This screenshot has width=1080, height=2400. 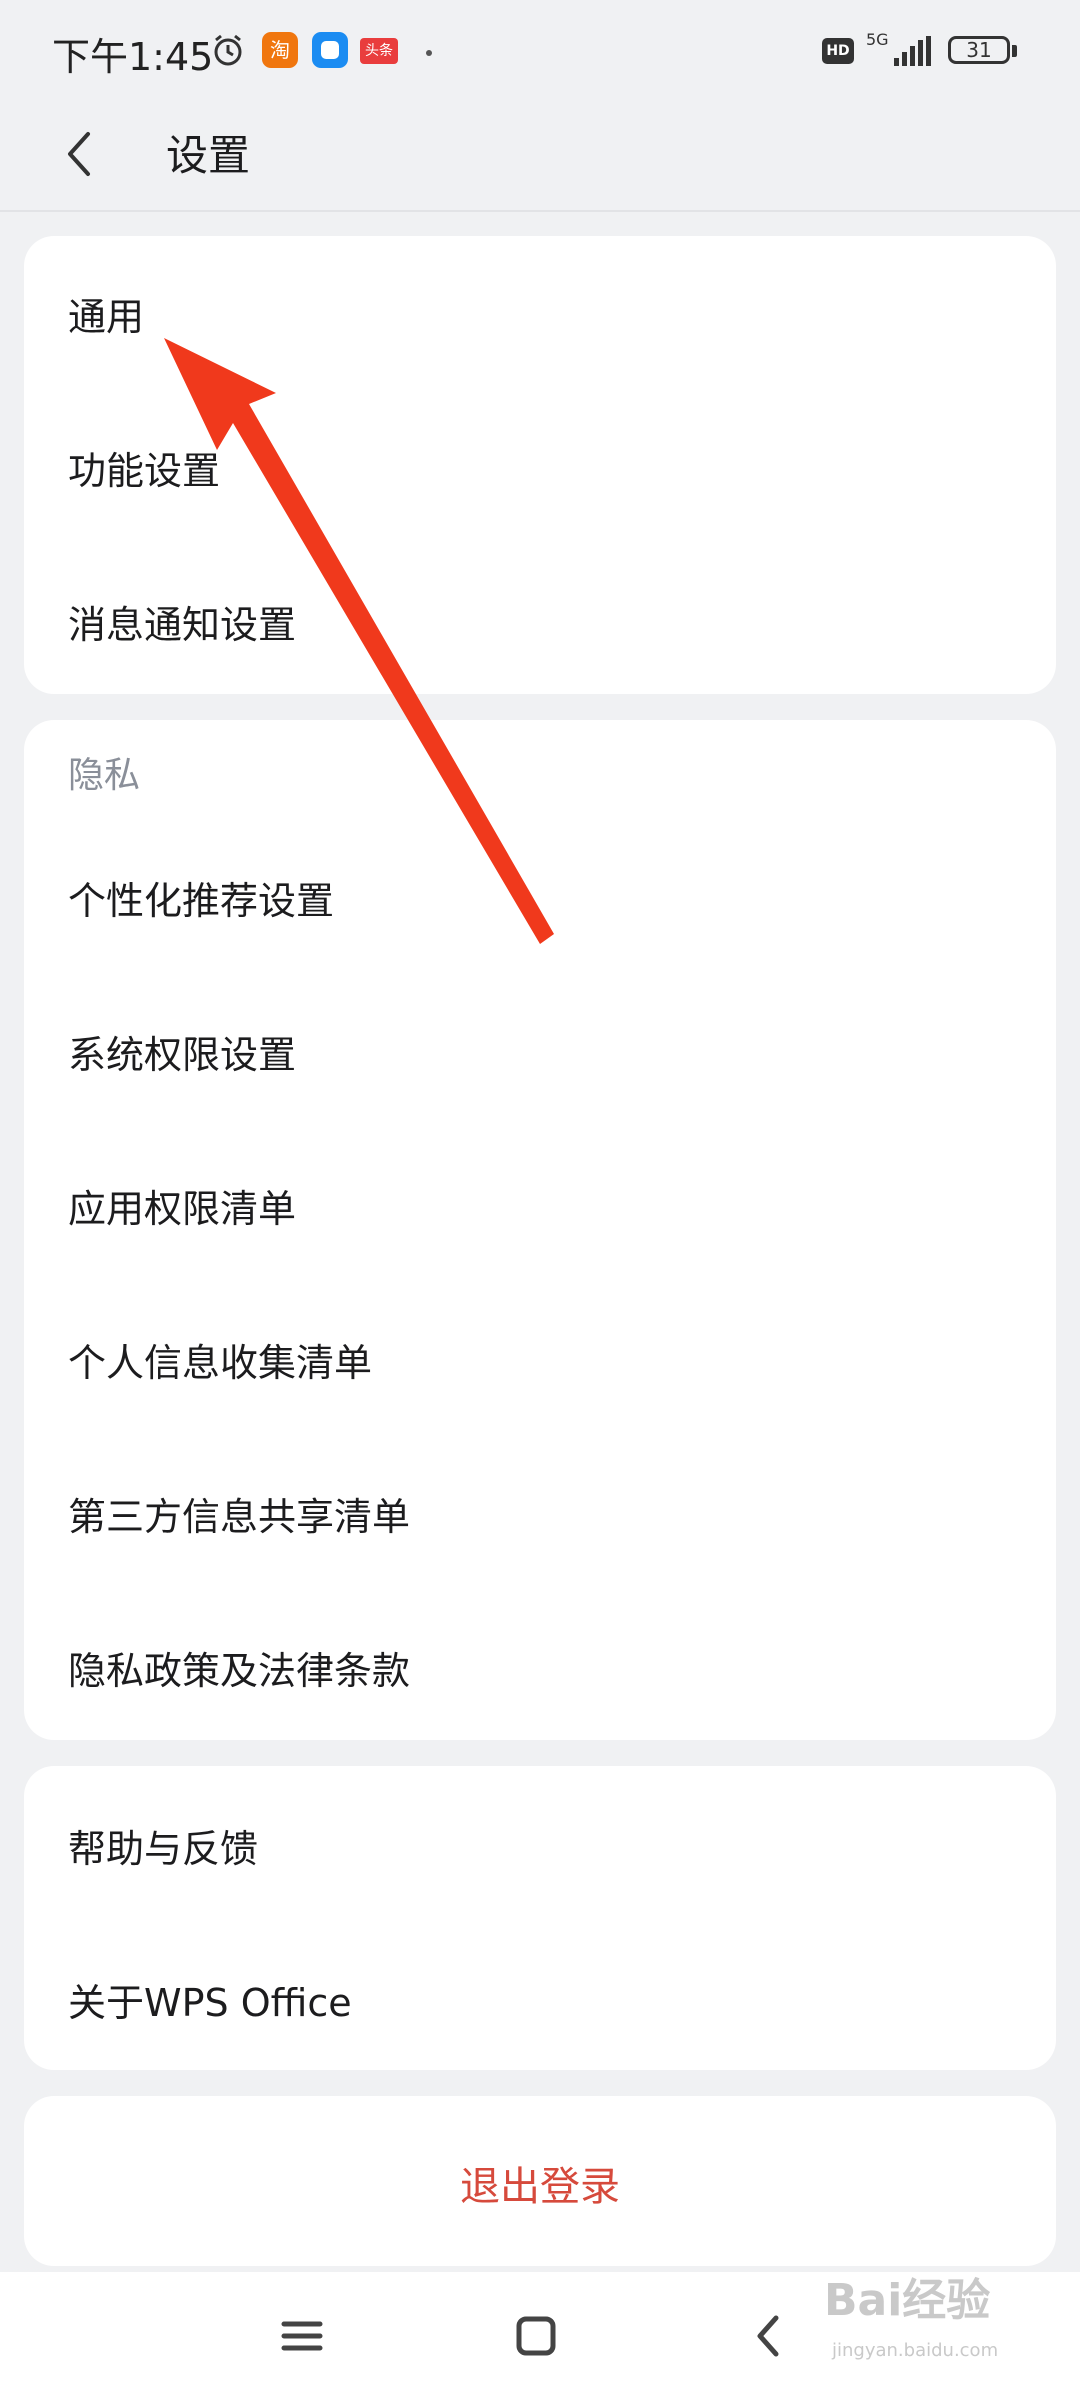 What do you see at coordinates (106, 313) in the screenshot?
I see `settings-item-general: 通用` at bounding box center [106, 313].